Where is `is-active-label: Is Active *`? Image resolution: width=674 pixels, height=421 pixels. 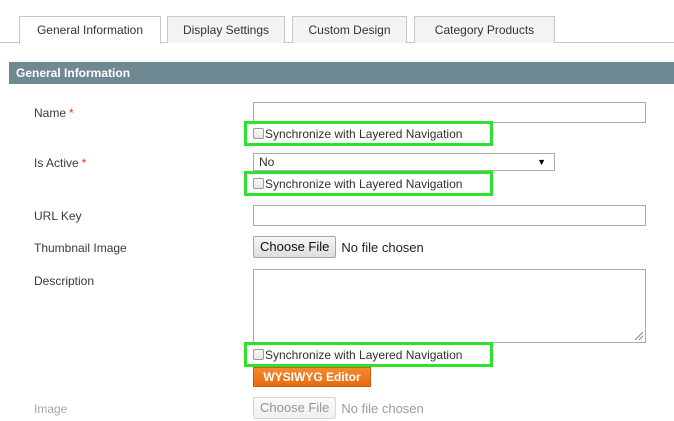
is-active-label: Is Active * is located at coordinates (60, 163).